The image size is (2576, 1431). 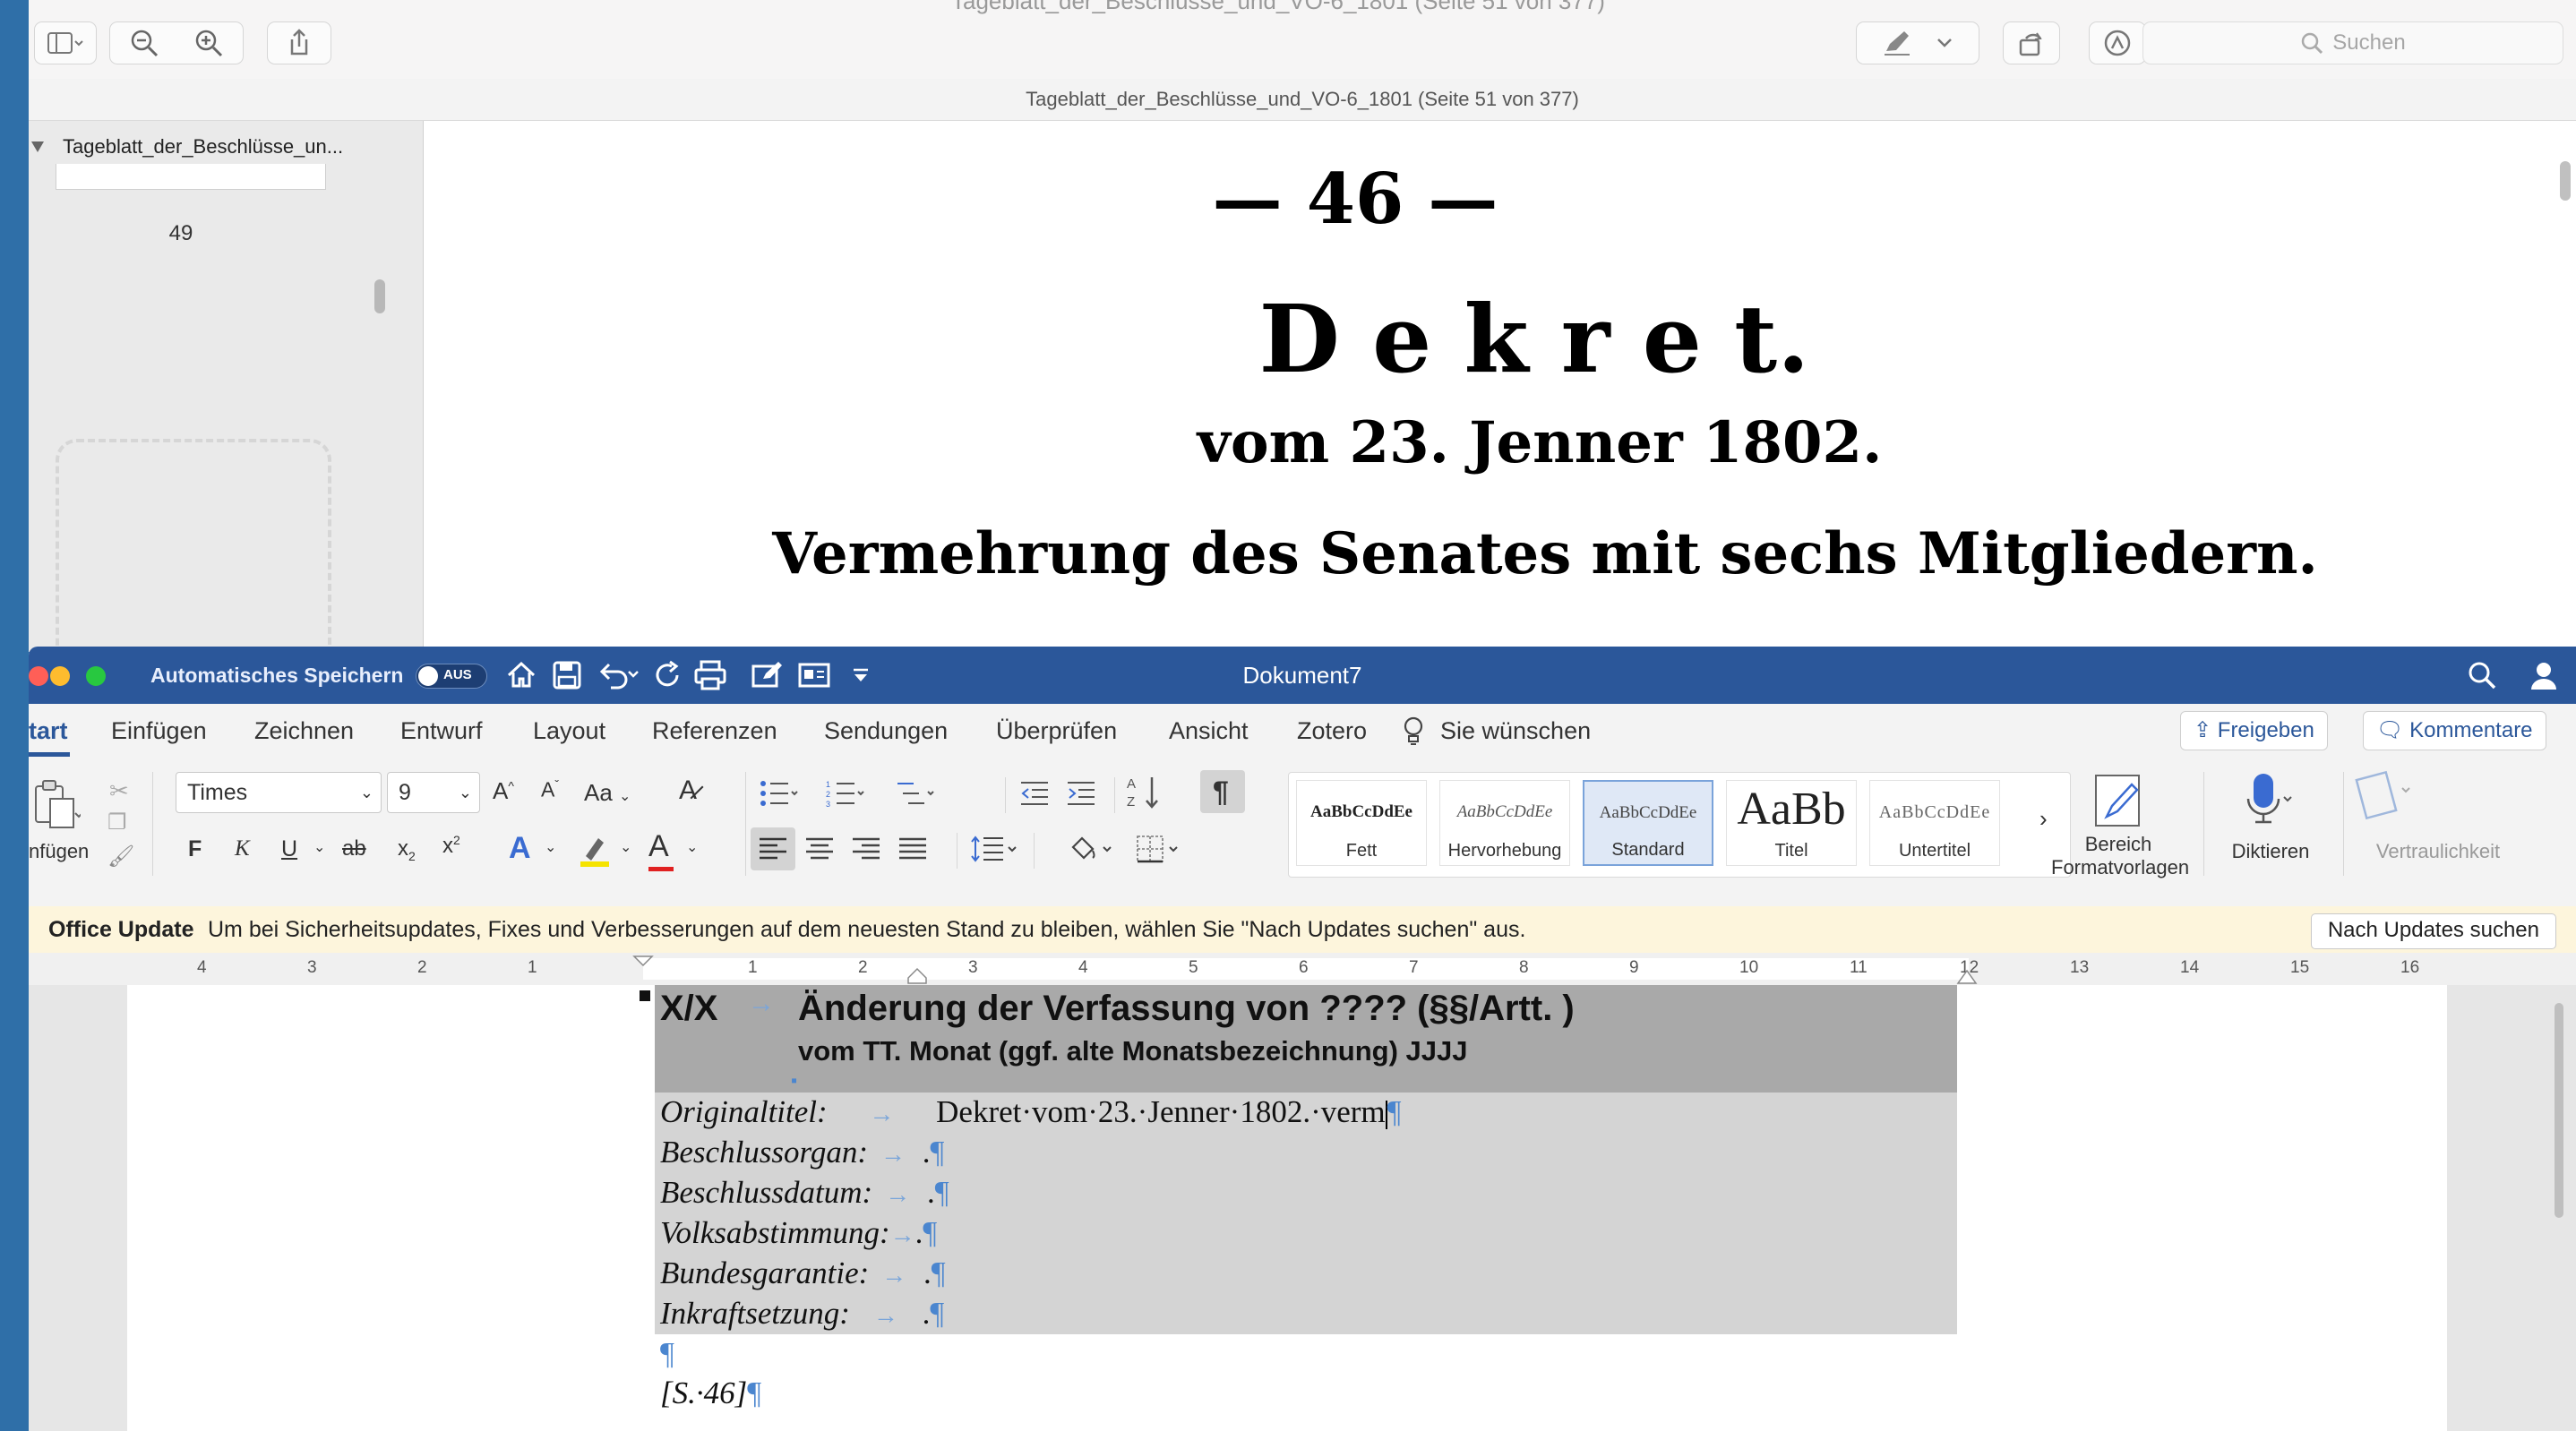 I want to click on bold-button: F, so click(x=195, y=849).